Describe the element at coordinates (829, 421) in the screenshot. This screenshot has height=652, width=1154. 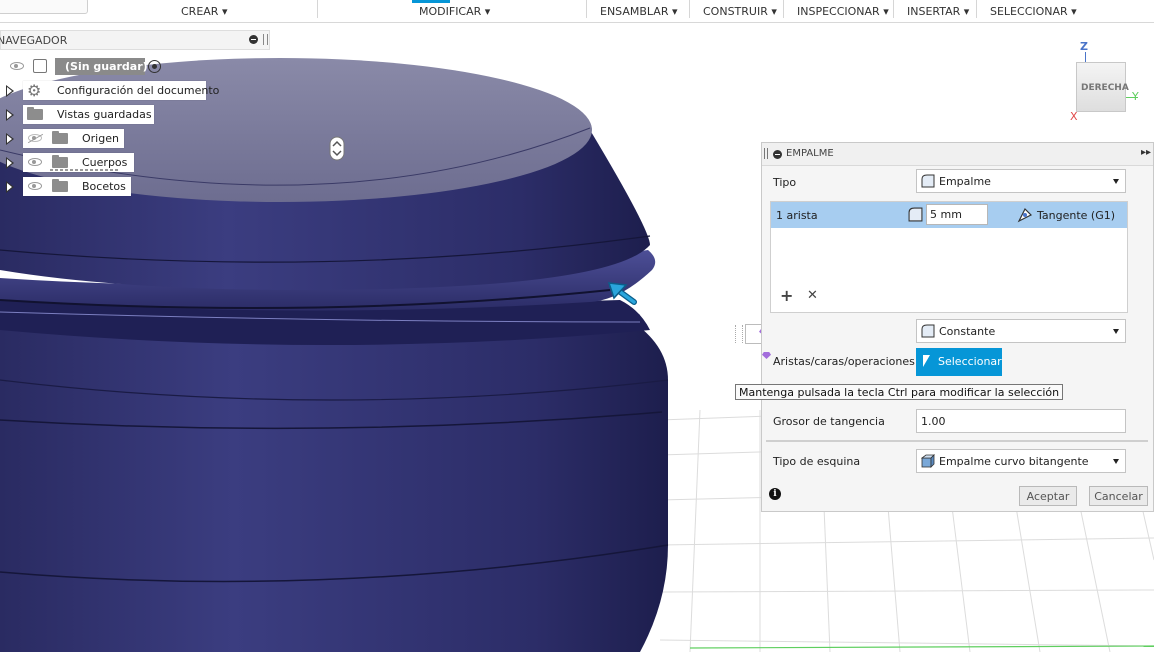
I see `tangency-label: Grosor de tangencia` at that location.